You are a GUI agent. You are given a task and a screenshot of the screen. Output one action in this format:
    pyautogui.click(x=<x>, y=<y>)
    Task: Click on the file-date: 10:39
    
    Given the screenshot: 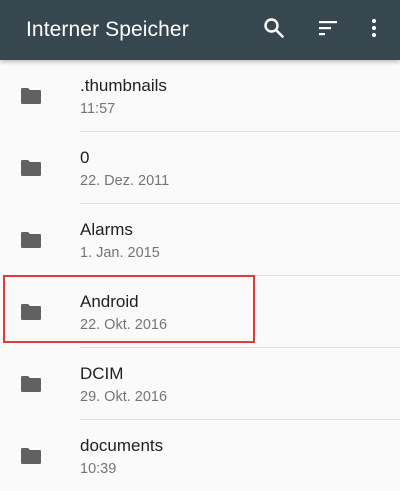 What is the action you would take?
    pyautogui.click(x=98, y=469)
    